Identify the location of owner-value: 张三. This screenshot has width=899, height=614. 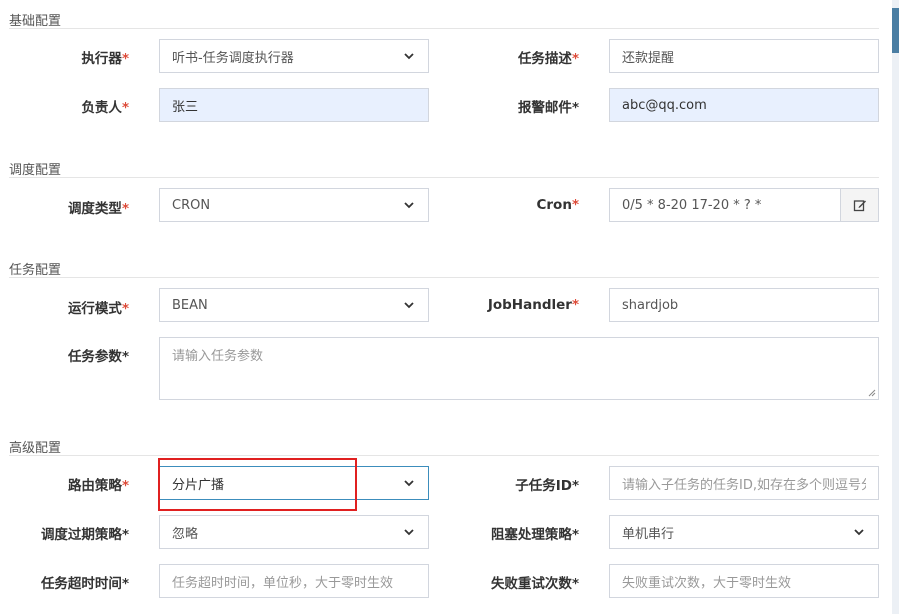
(185, 107).